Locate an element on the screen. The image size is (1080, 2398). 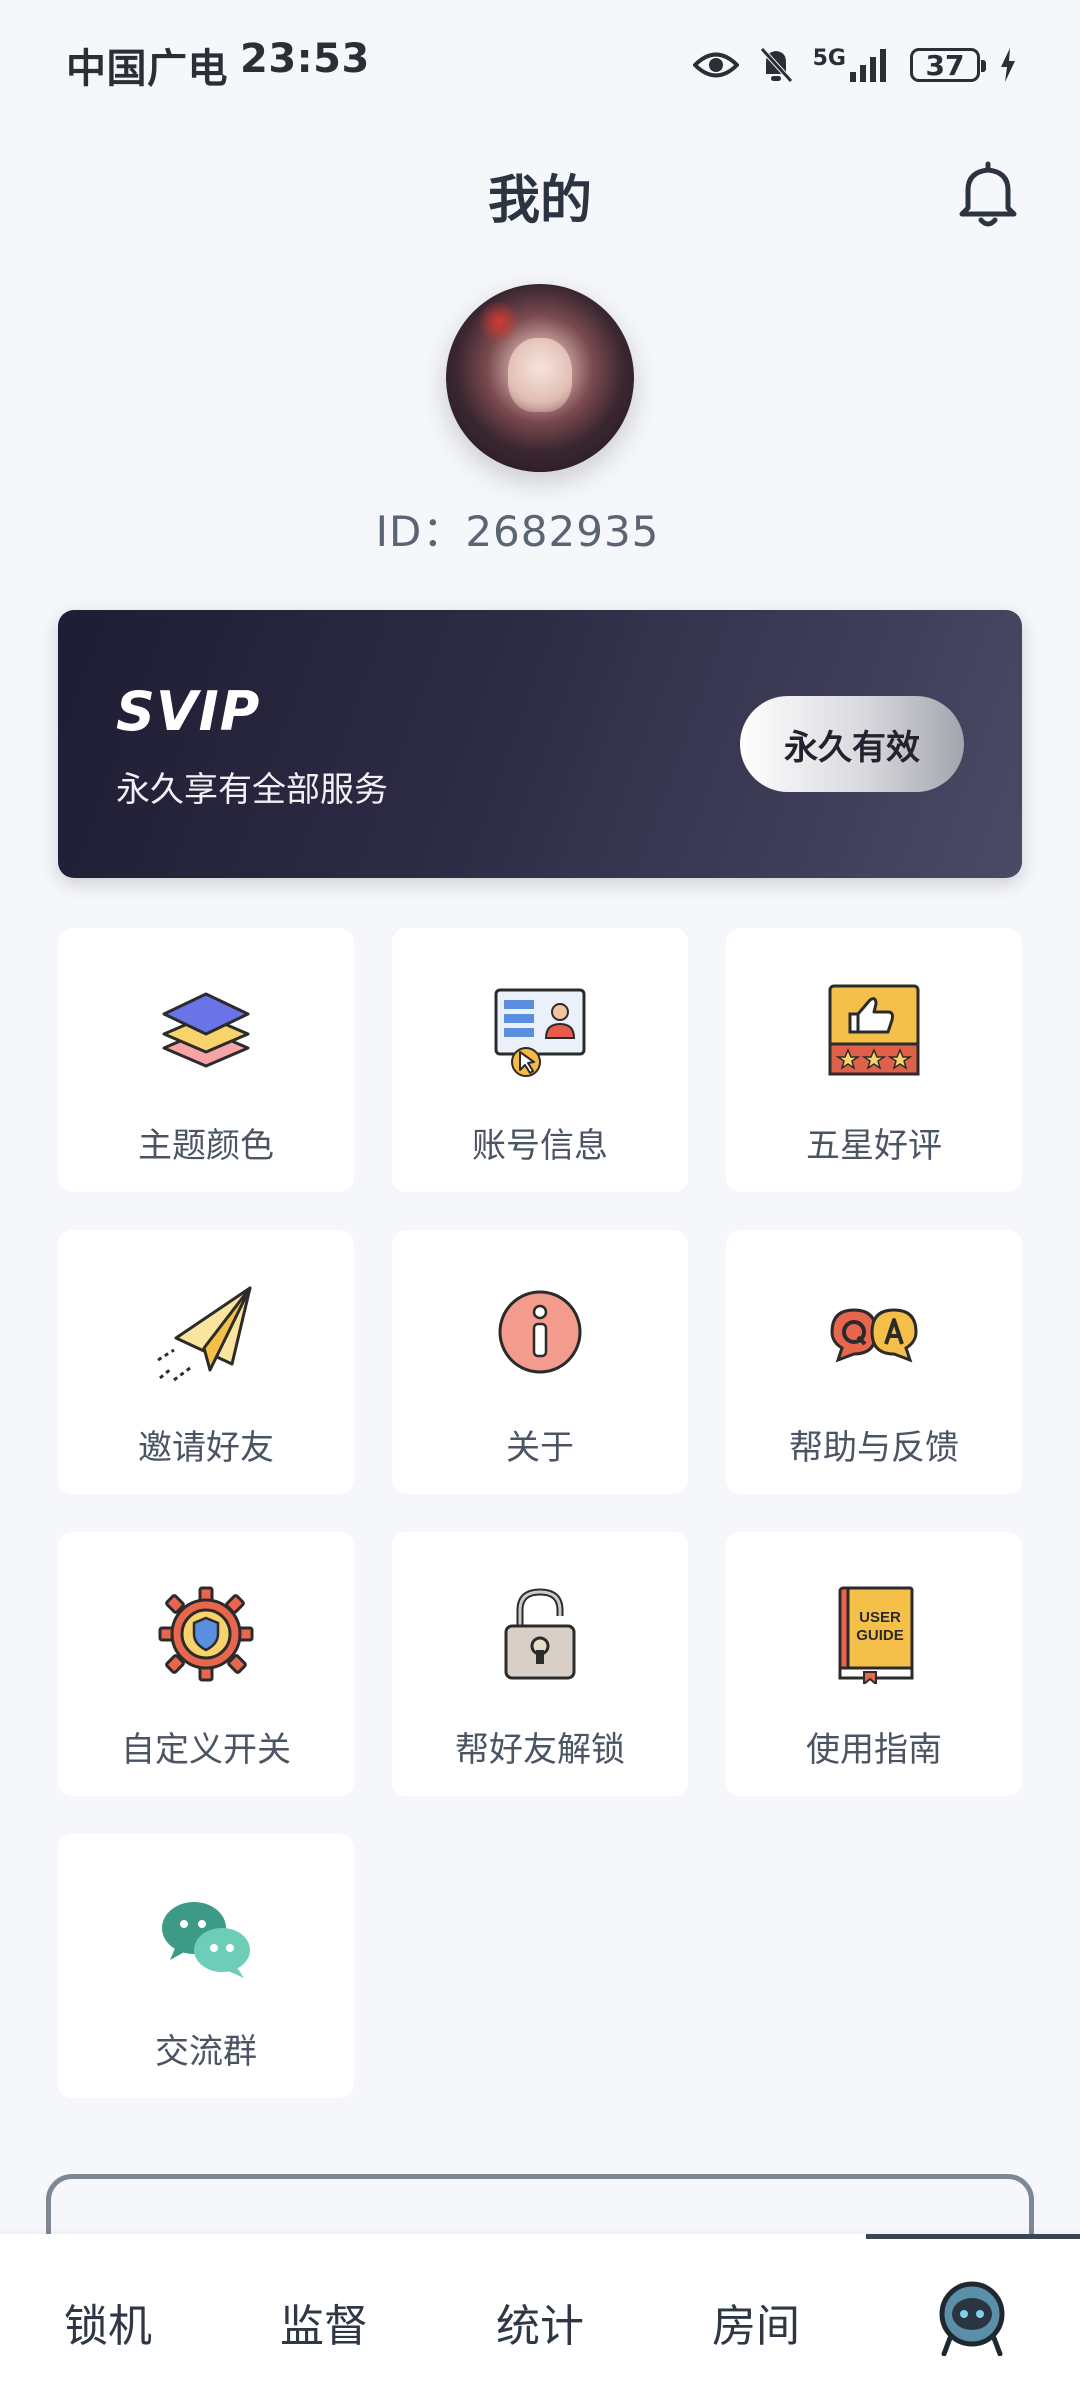
status-right: 5G 37 is located at coordinates (854, 65).